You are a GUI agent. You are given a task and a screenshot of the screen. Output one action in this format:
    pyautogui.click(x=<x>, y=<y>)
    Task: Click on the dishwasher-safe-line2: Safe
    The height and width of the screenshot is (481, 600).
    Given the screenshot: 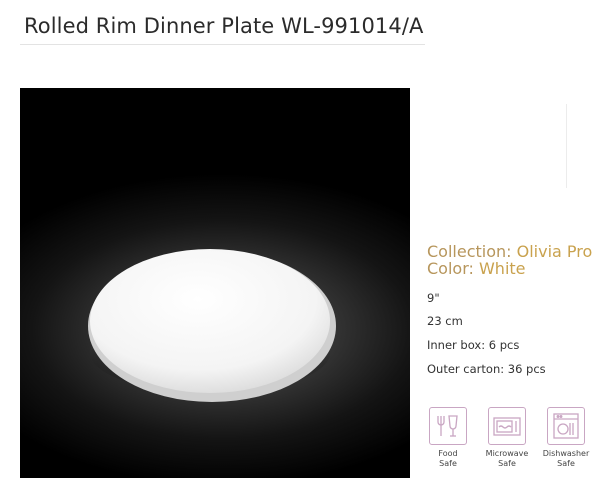 What is the action you would take?
    pyautogui.click(x=566, y=463)
    